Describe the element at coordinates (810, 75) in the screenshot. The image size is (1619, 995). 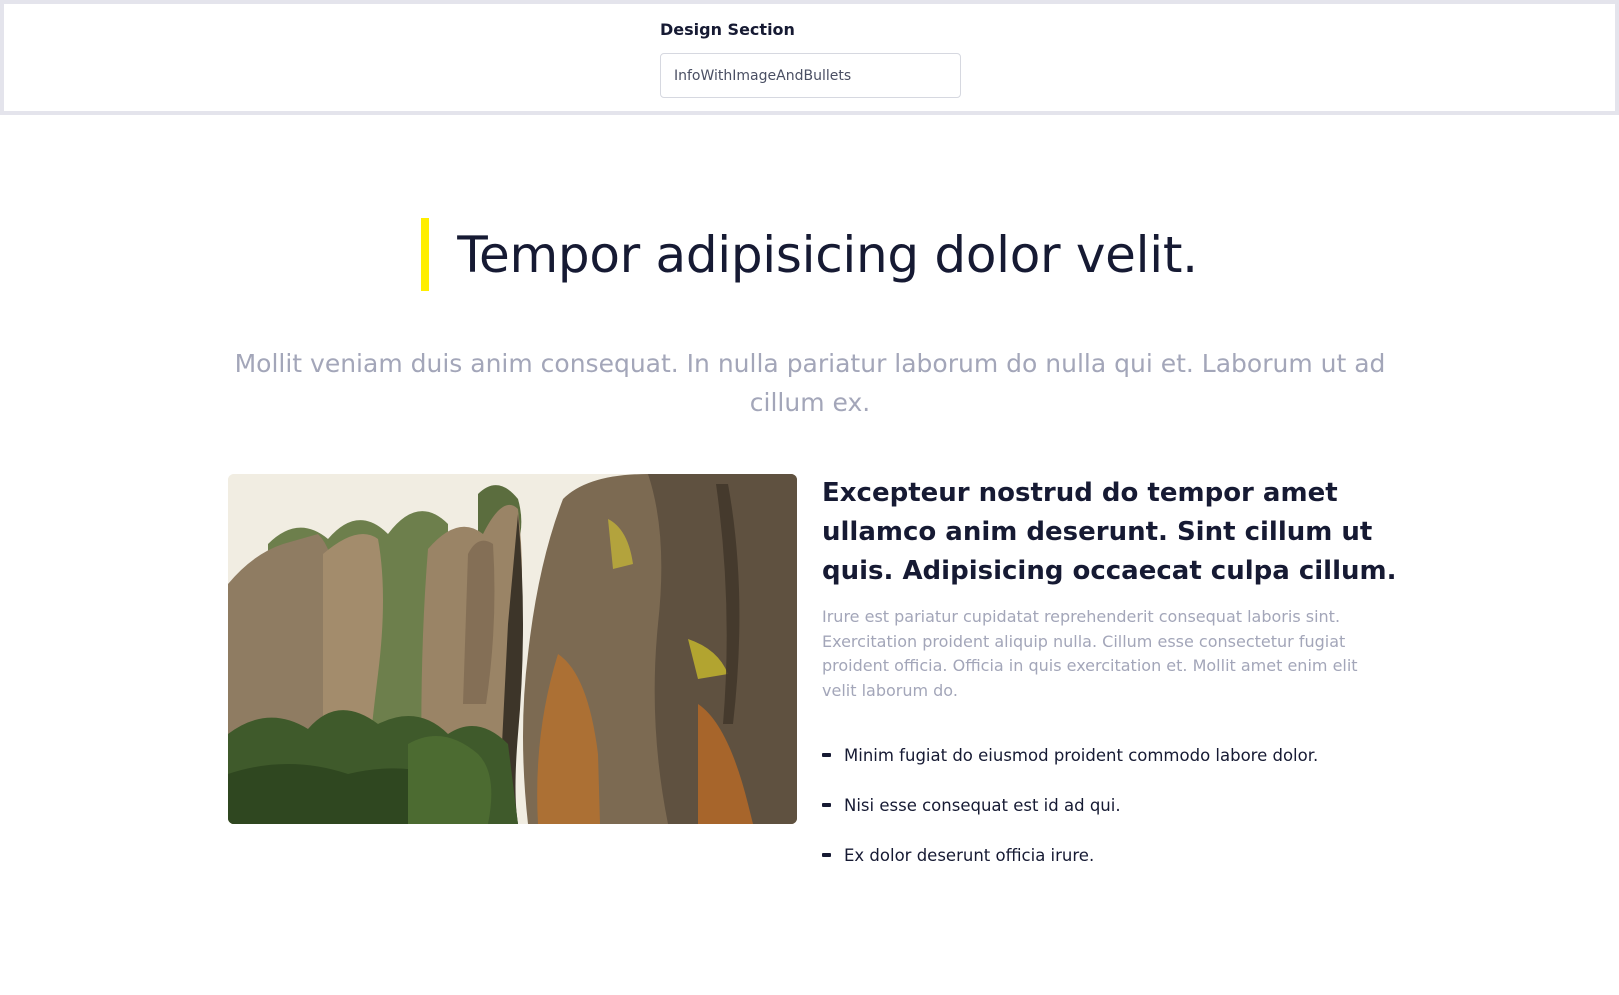
I see `design-section-select: InfoWithImageAndBullets` at that location.